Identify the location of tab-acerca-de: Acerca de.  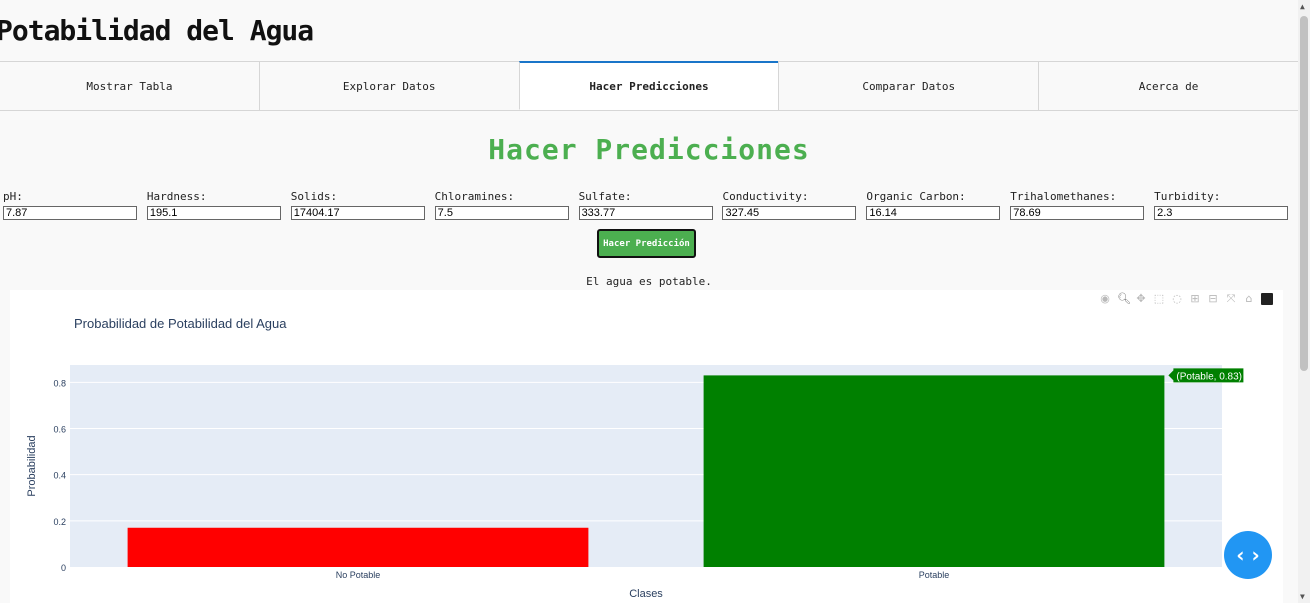
(1168, 86).